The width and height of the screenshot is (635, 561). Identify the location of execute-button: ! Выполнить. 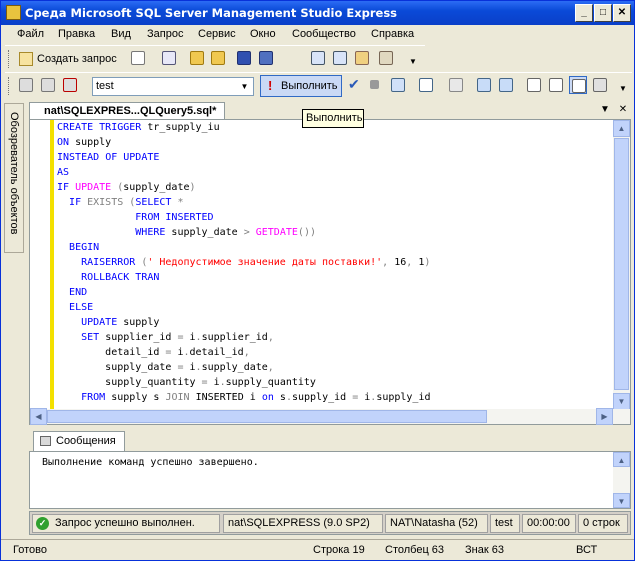
(301, 86).